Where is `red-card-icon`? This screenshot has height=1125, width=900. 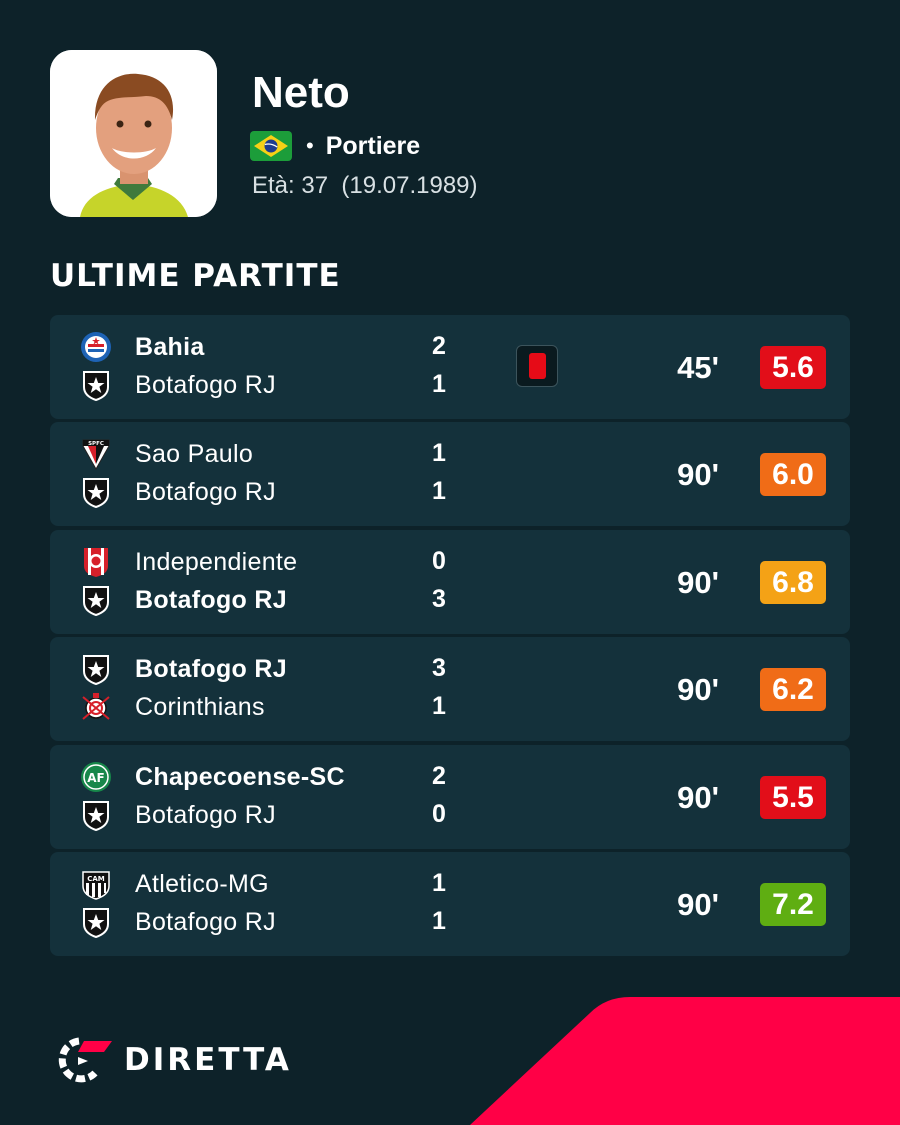 red-card-icon is located at coordinates (537, 366).